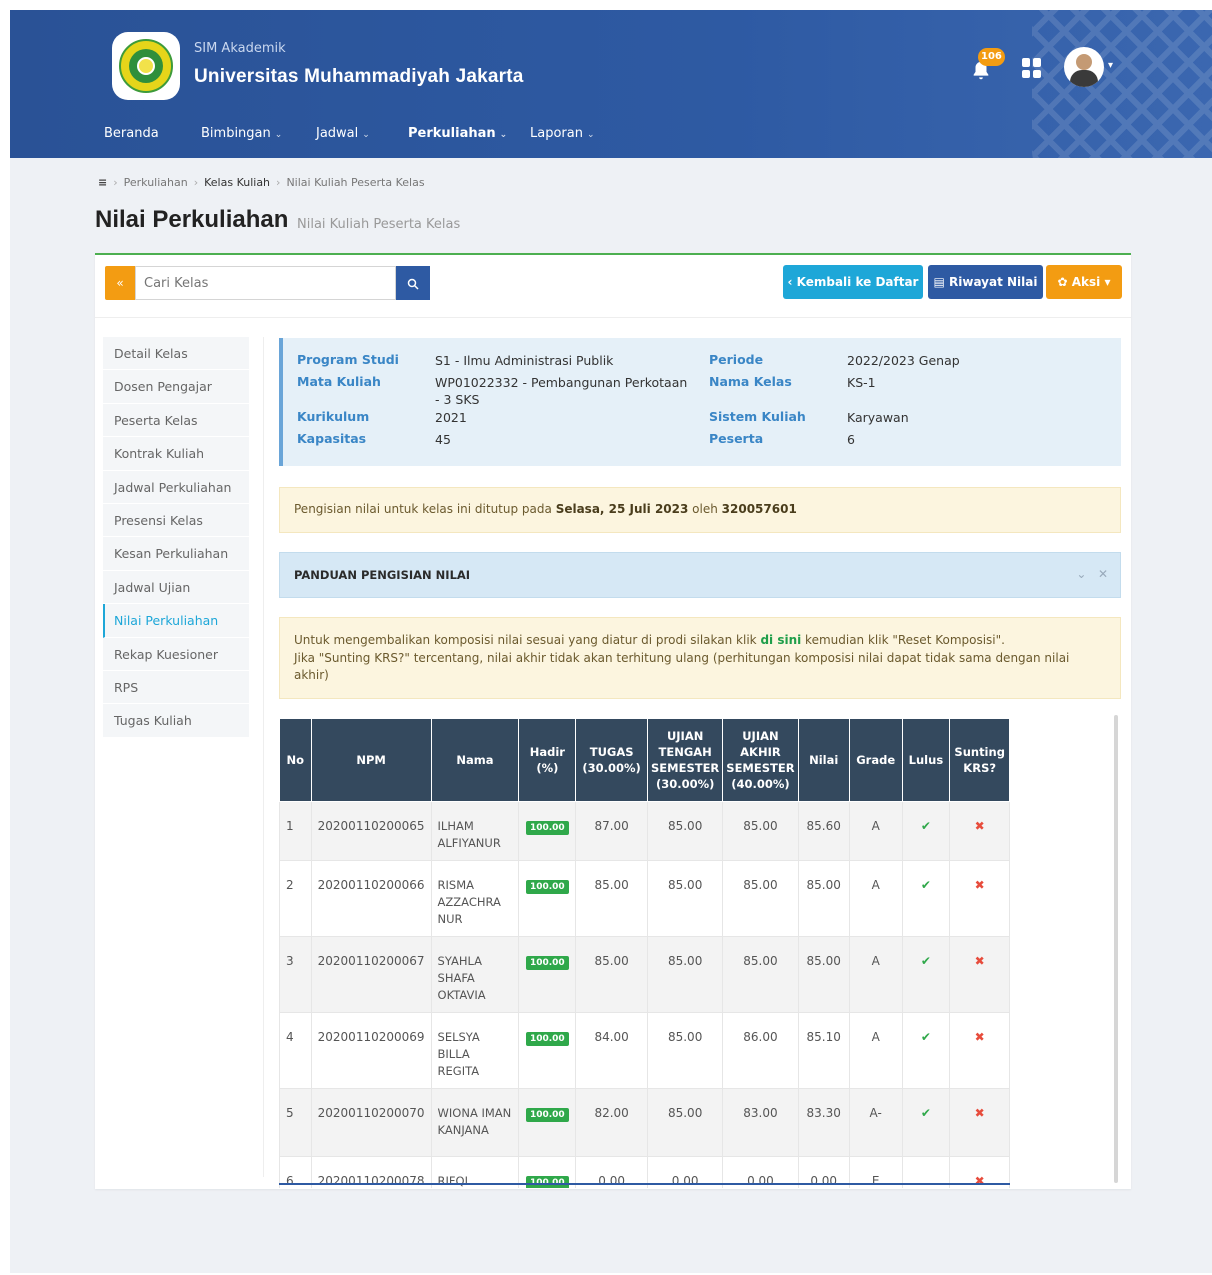 The height and width of the screenshot is (1275, 1212). What do you see at coordinates (736, 359) in the screenshot?
I see `periode-label: Periode` at bounding box center [736, 359].